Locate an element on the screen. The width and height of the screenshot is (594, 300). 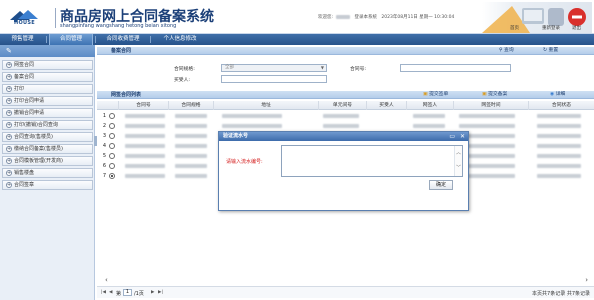
sidebar-item-label: 打印合同申请 is located at coordinates (29, 101).